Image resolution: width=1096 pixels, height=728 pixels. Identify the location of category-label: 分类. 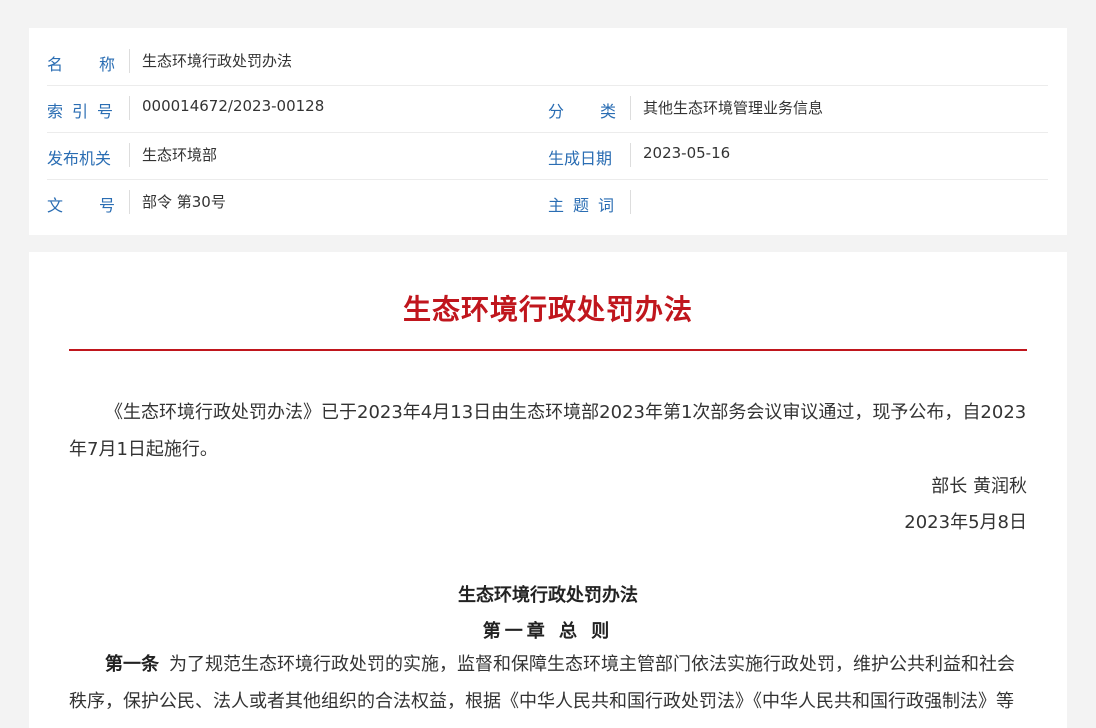
(600, 111).